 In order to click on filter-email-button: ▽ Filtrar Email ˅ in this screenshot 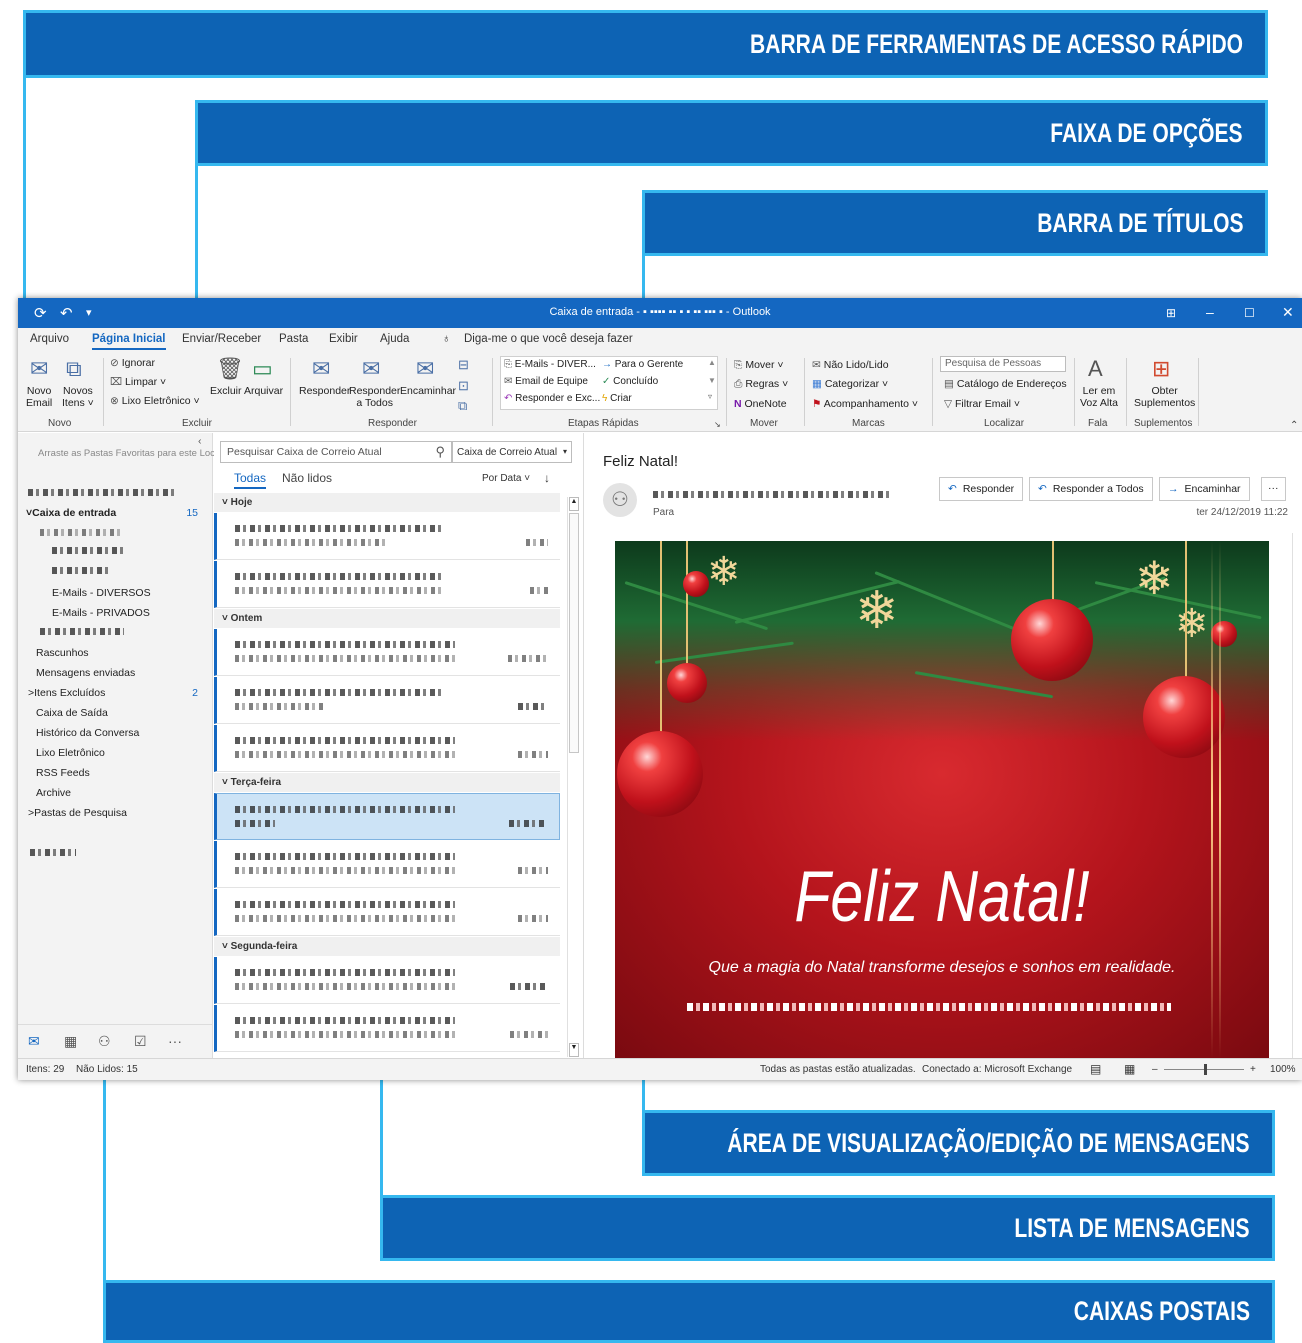, I will do `click(982, 404)`.